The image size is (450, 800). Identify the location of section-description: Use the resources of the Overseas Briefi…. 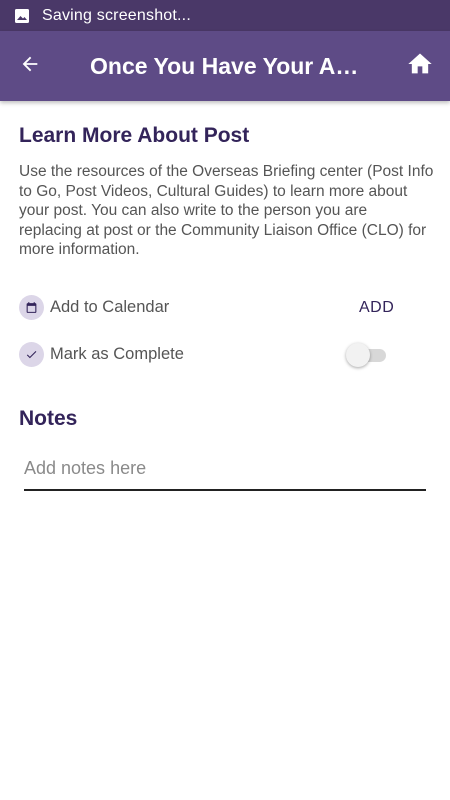
(226, 210).